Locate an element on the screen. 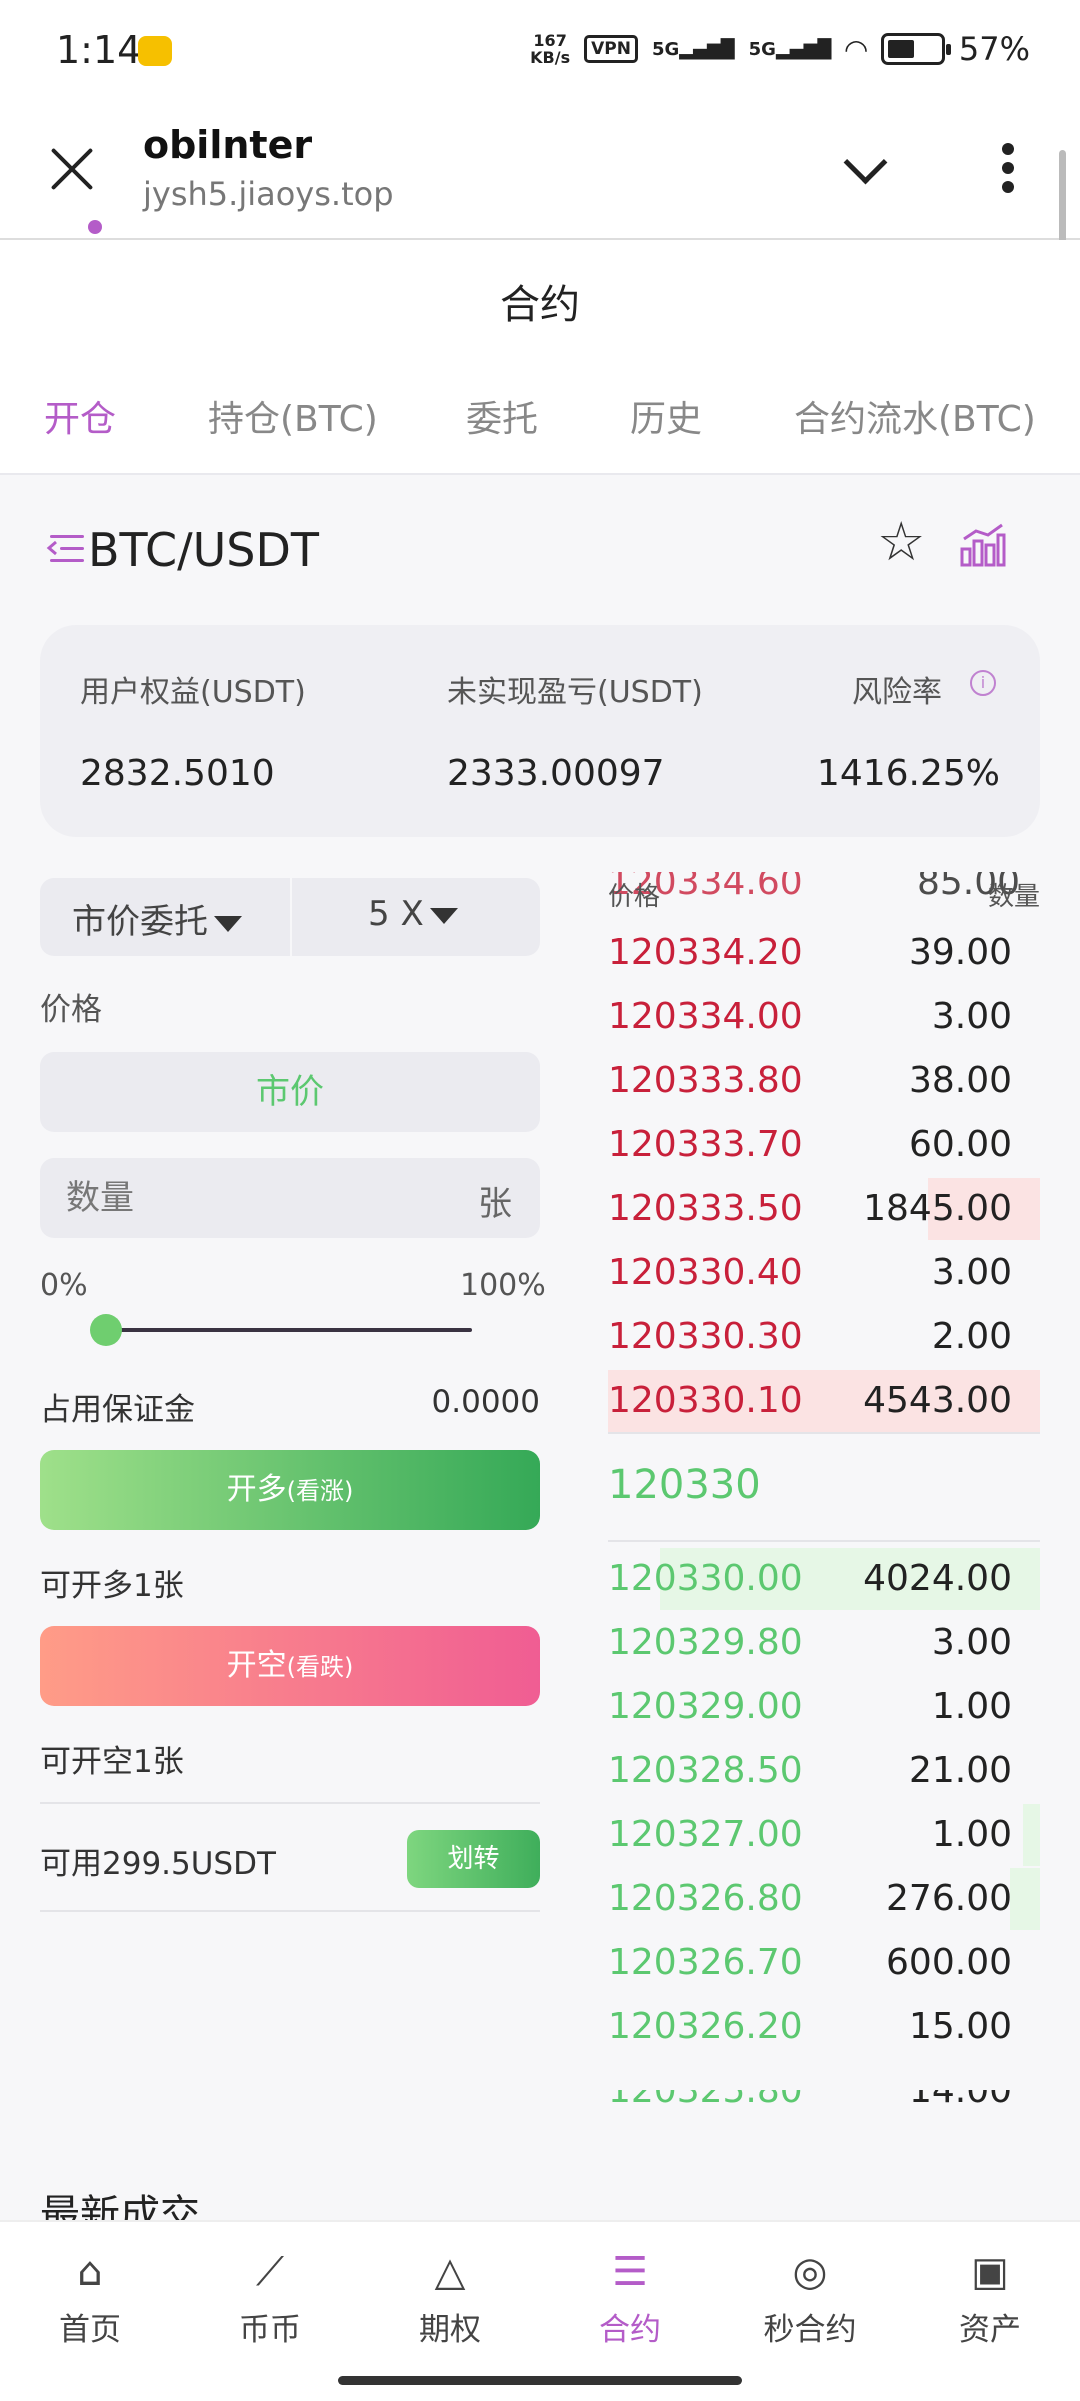  ask-row: 120333.70 60.00 is located at coordinates (824, 1145).